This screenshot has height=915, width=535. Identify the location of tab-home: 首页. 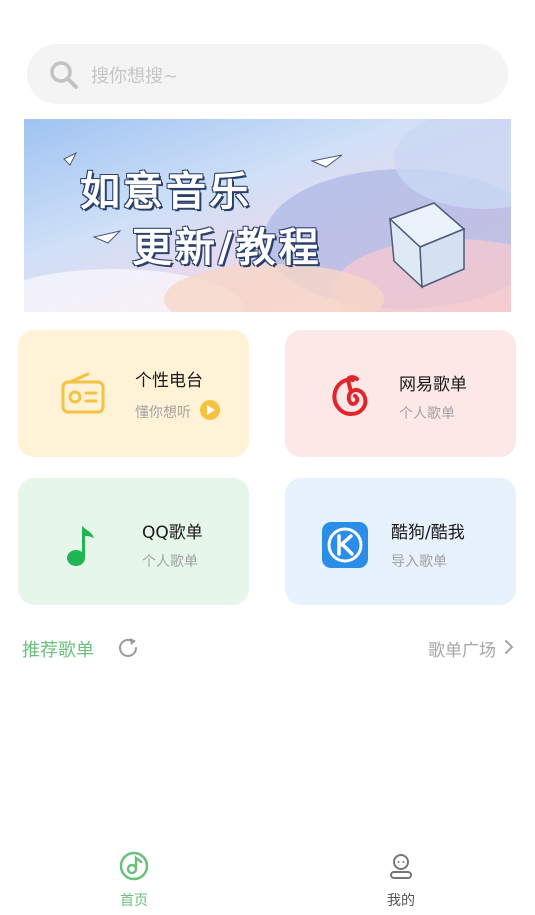
(134, 880).